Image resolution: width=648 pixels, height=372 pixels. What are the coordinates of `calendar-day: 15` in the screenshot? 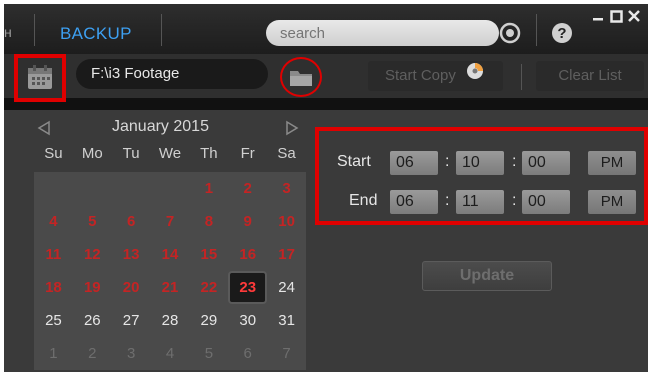 It's located at (208, 254).